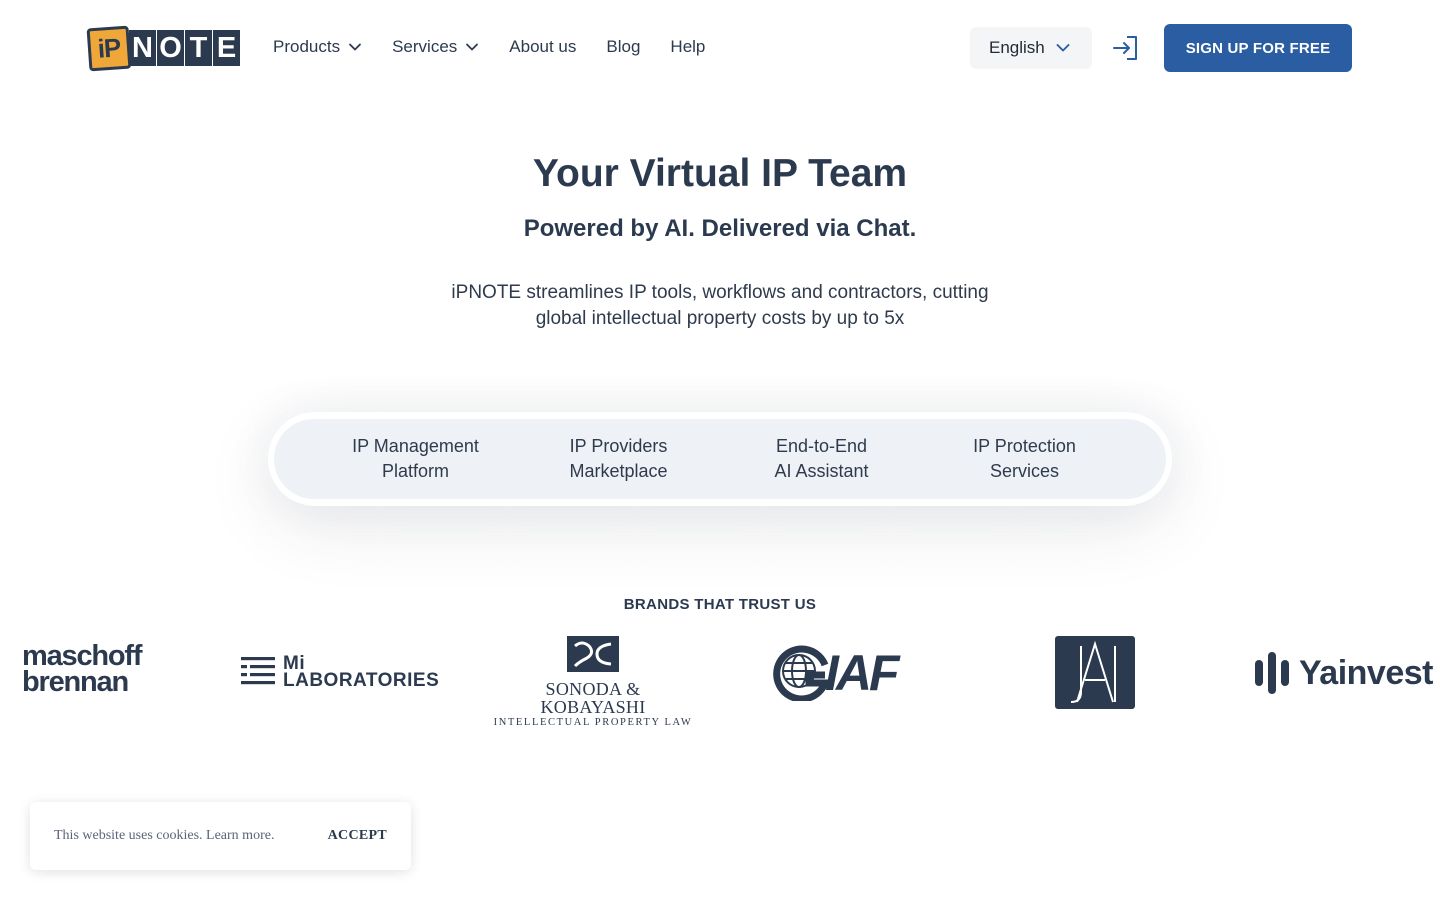  What do you see at coordinates (198, 48) in the screenshot?
I see `logo-letter: T` at bounding box center [198, 48].